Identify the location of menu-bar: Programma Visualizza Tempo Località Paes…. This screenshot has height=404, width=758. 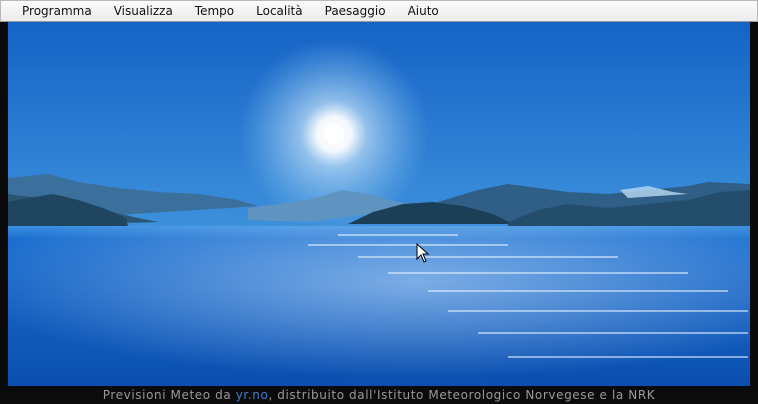
(379, 11).